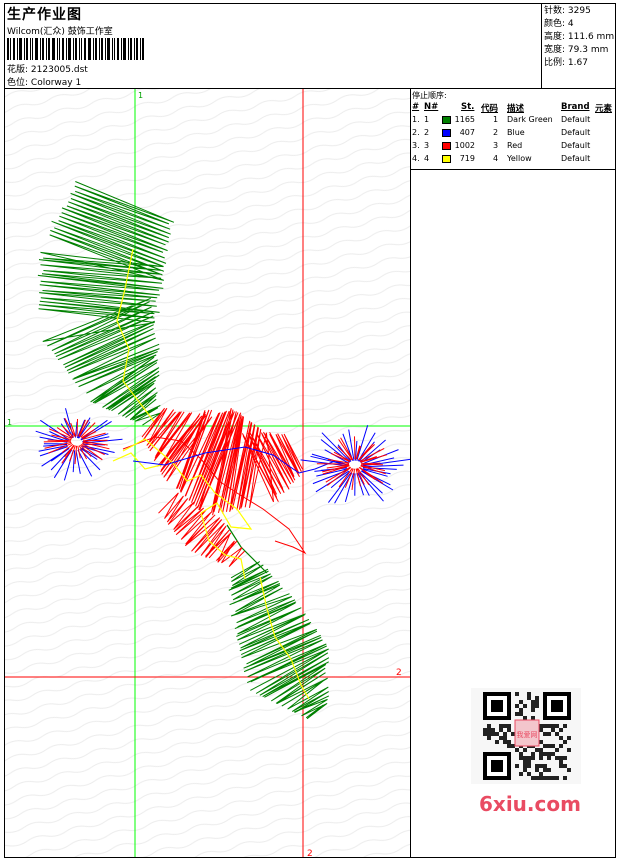  I want to click on design-value: 2123005.dst, so click(59, 70).